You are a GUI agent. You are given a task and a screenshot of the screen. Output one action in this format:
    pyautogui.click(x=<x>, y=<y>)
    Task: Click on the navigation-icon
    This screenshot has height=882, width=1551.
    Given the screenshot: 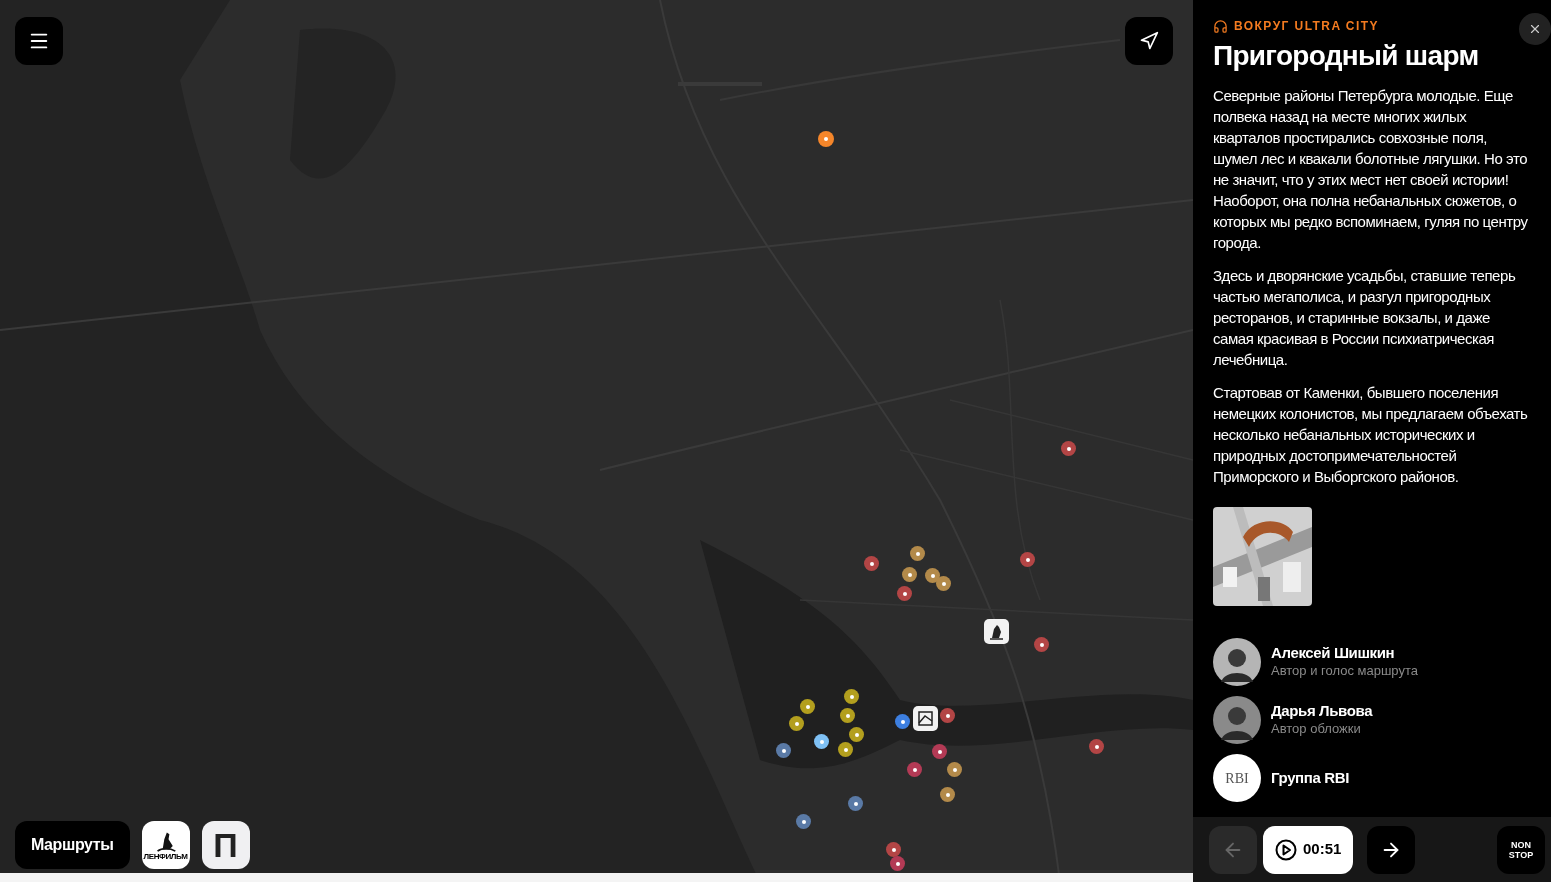 What is the action you would take?
    pyautogui.click(x=1149, y=41)
    